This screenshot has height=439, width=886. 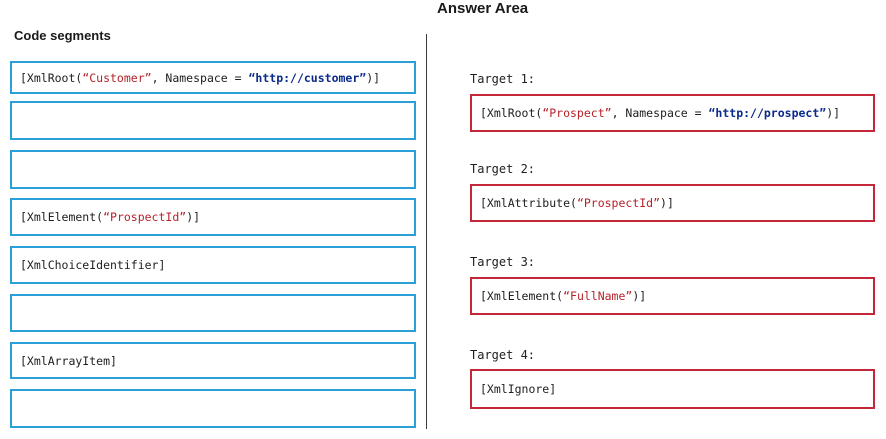 What do you see at coordinates (62, 35) in the screenshot?
I see `code-segments-title: Code segments` at bounding box center [62, 35].